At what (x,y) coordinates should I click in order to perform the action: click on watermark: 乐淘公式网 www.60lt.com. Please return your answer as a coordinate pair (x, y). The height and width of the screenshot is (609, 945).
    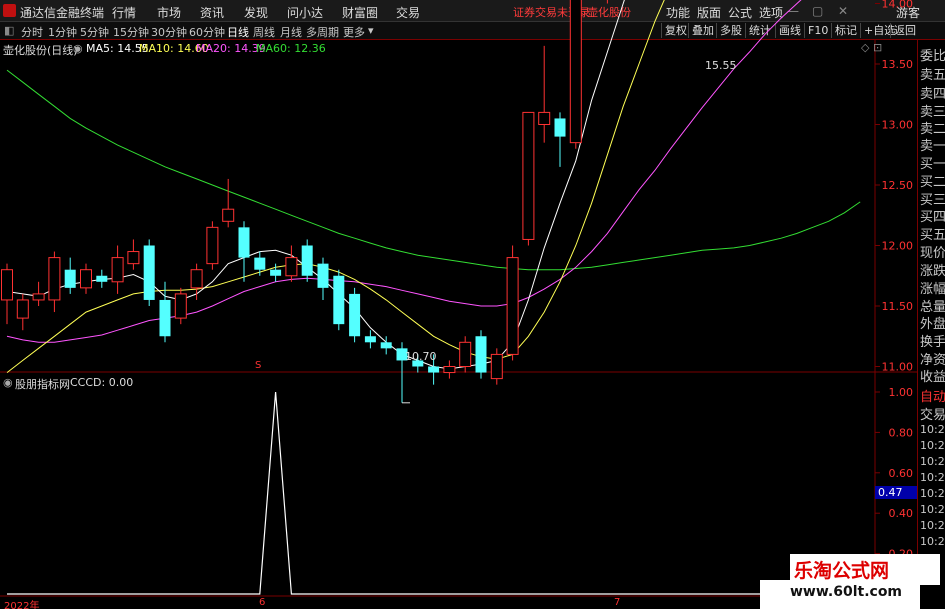
    Looking at the image, I should click on (850, 581).